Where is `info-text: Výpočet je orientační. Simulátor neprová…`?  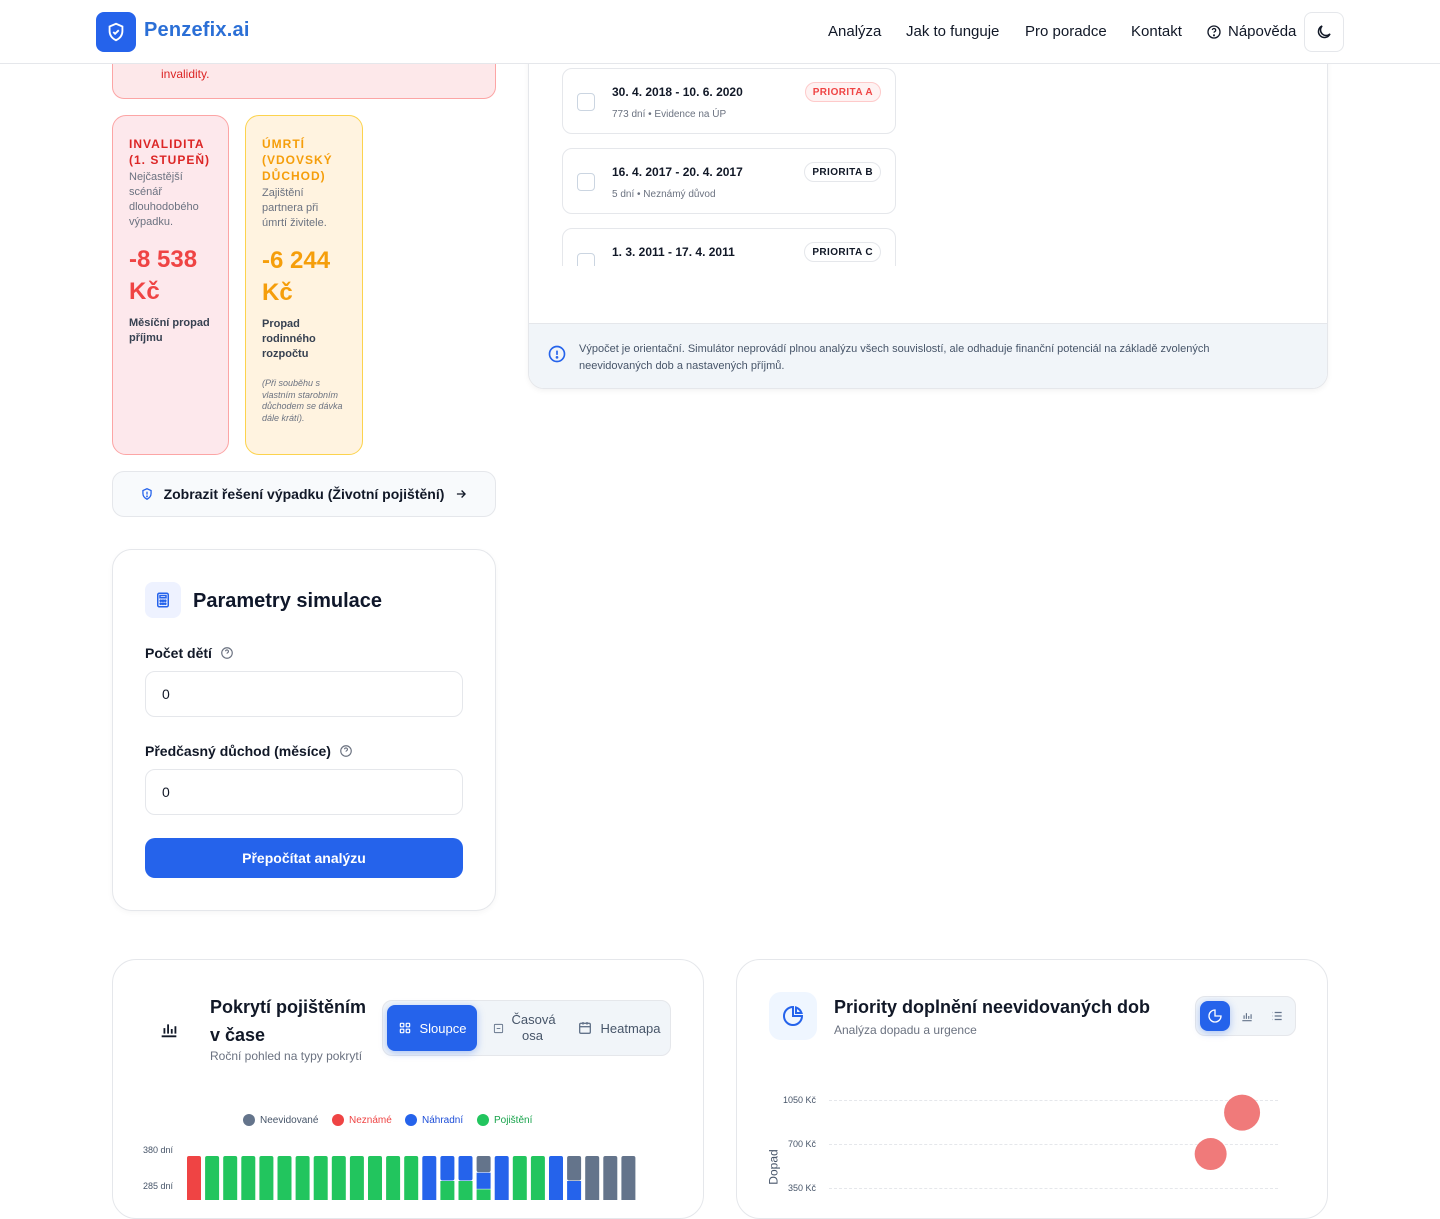
info-text: Výpočet je orientační. Simulátor neprová… is located at coordinates (894, 357).